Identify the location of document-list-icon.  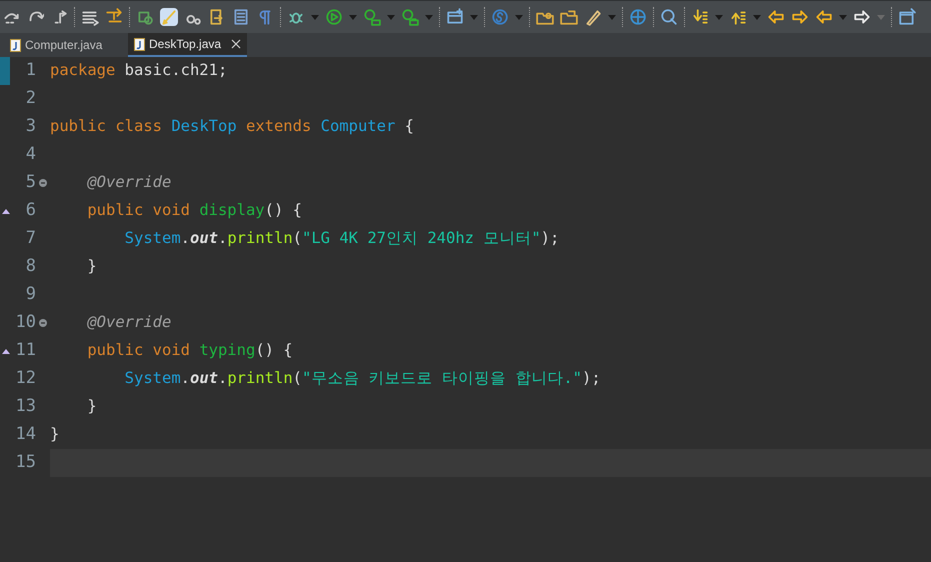
(241, 17).